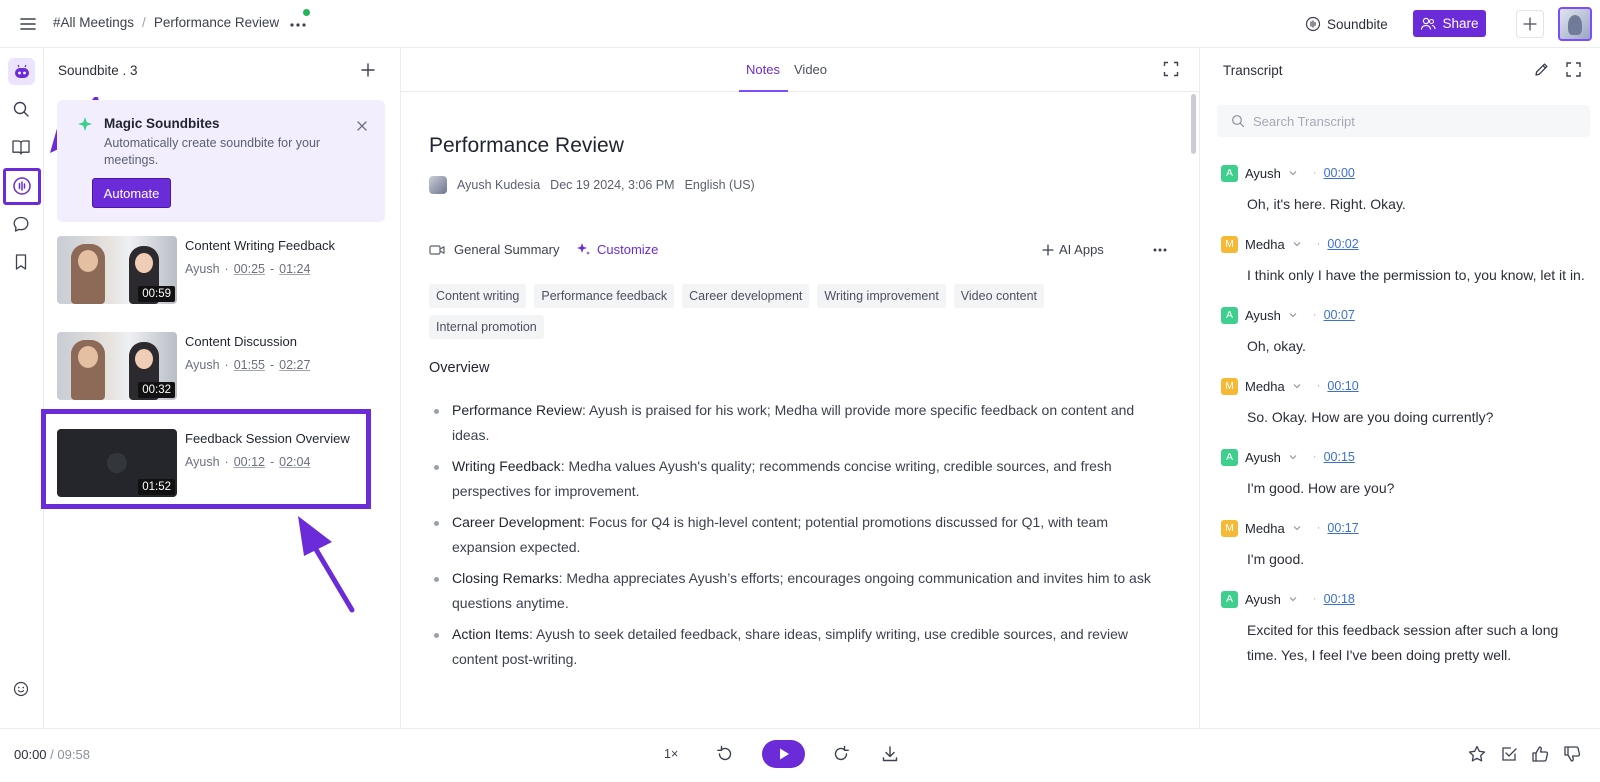 Image resolution: width=1600 pixels, height=782 pixels. I want to click on clip-thumbnail: 00:59, so click(117, 270).